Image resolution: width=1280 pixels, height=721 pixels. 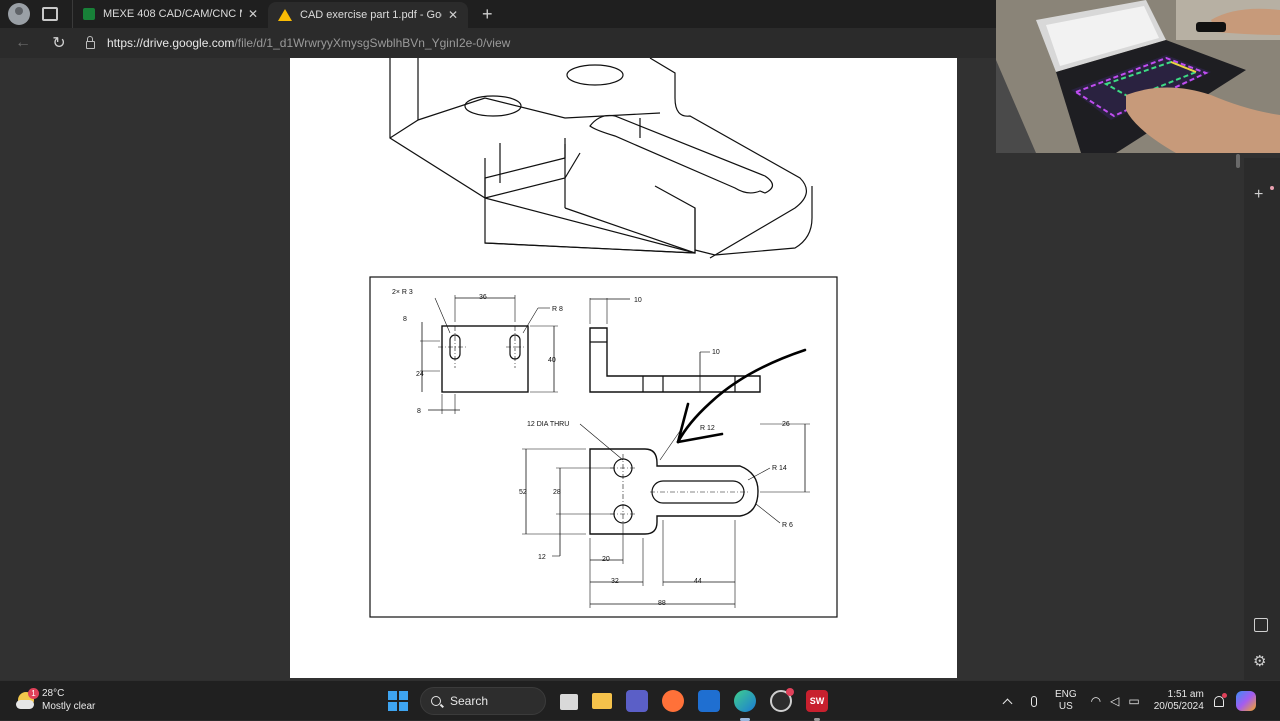 I want to click on battery-icon: ▭, so click(x=1133, y=701).